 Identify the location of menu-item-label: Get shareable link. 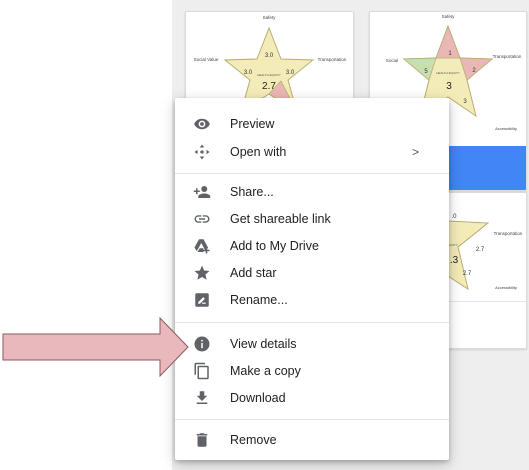
(280, 218).